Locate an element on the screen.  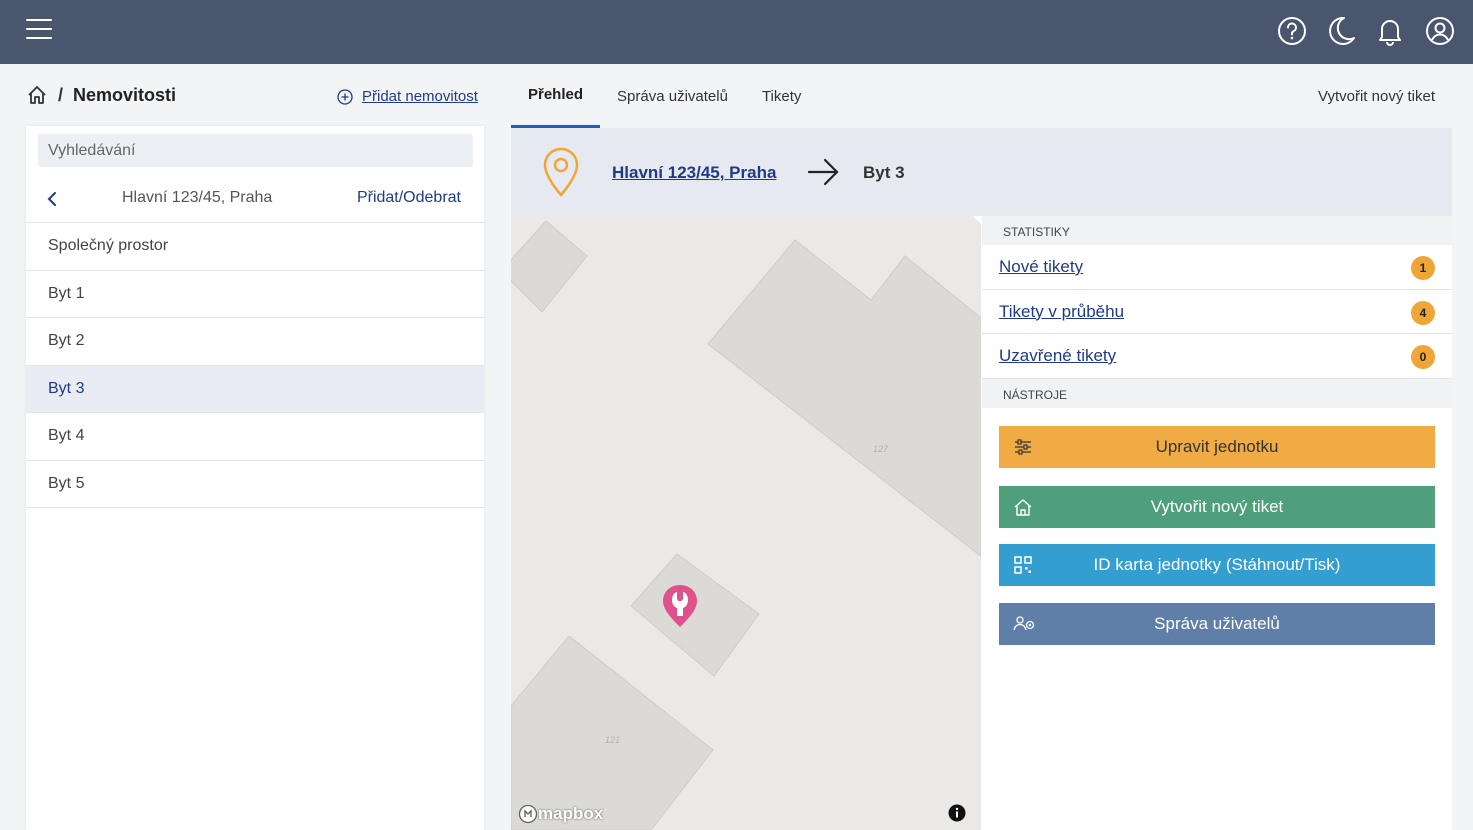
chevron-left-icon is located at coordinates (53, 199).